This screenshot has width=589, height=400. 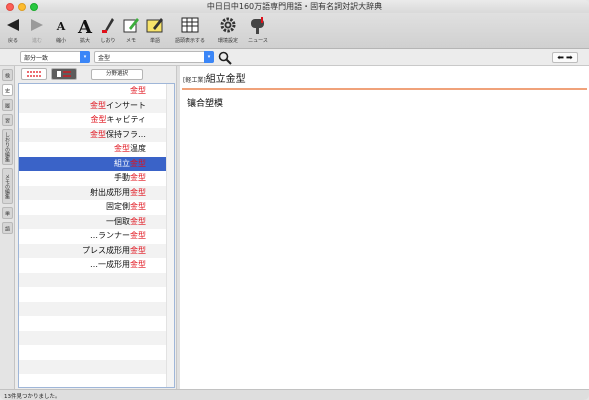 I want to click on field-select-button: 分野選択, so click(x=117, y=74).